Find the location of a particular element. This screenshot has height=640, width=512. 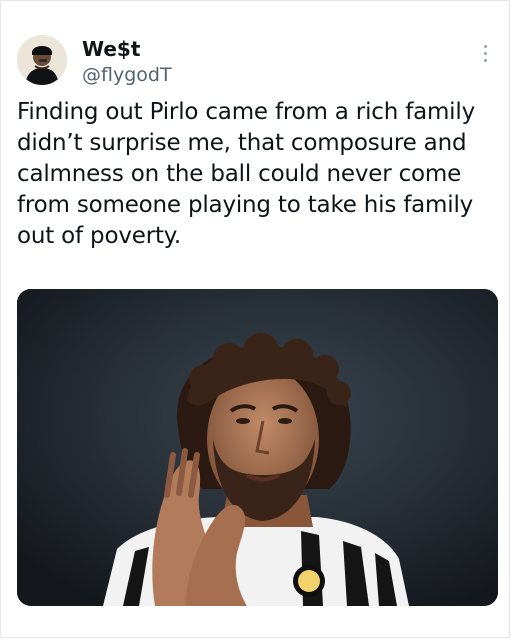

tweet-header: We$t @flygodT is located at coordinates (257, 61).